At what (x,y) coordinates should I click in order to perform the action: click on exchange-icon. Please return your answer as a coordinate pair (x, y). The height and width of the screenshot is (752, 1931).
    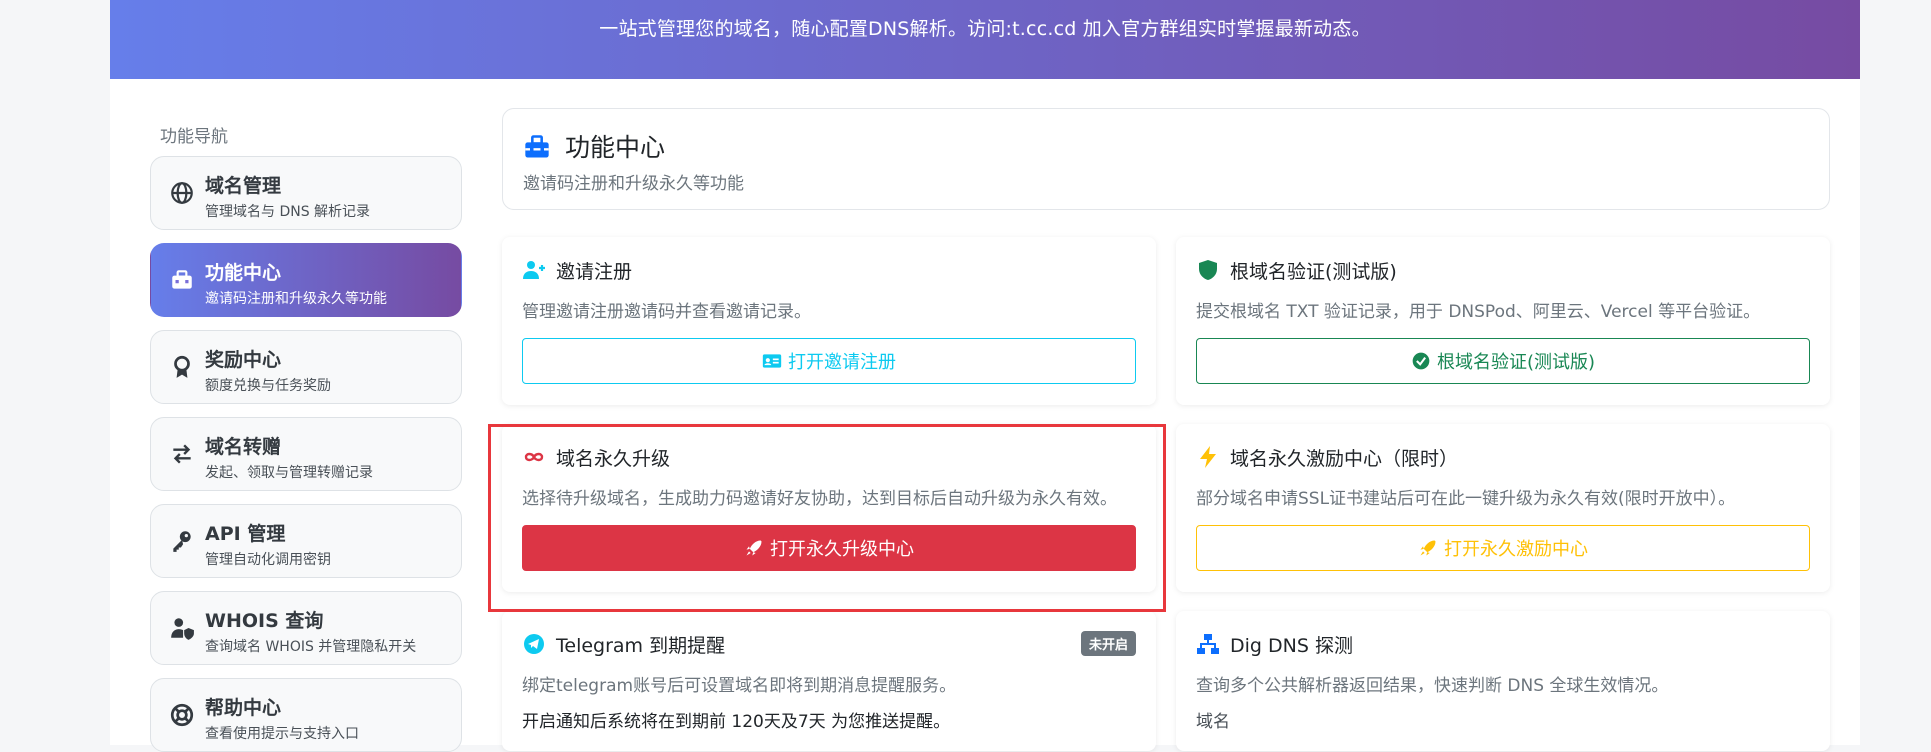
    Looking at the image, I should click on (182, 454).